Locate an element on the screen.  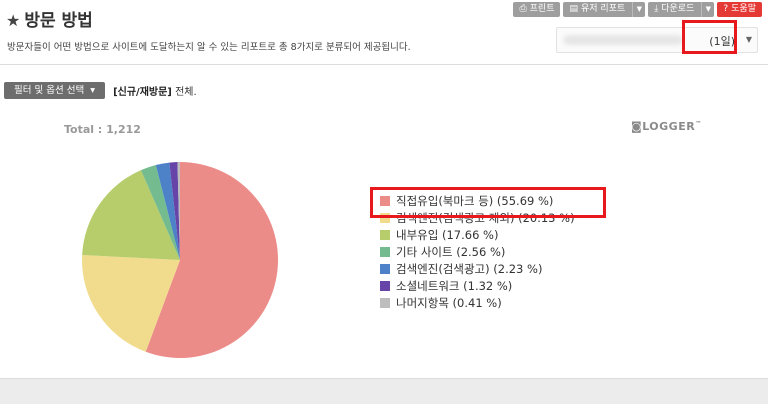
help-label: 도움말 is located at coordinates (743, 9).